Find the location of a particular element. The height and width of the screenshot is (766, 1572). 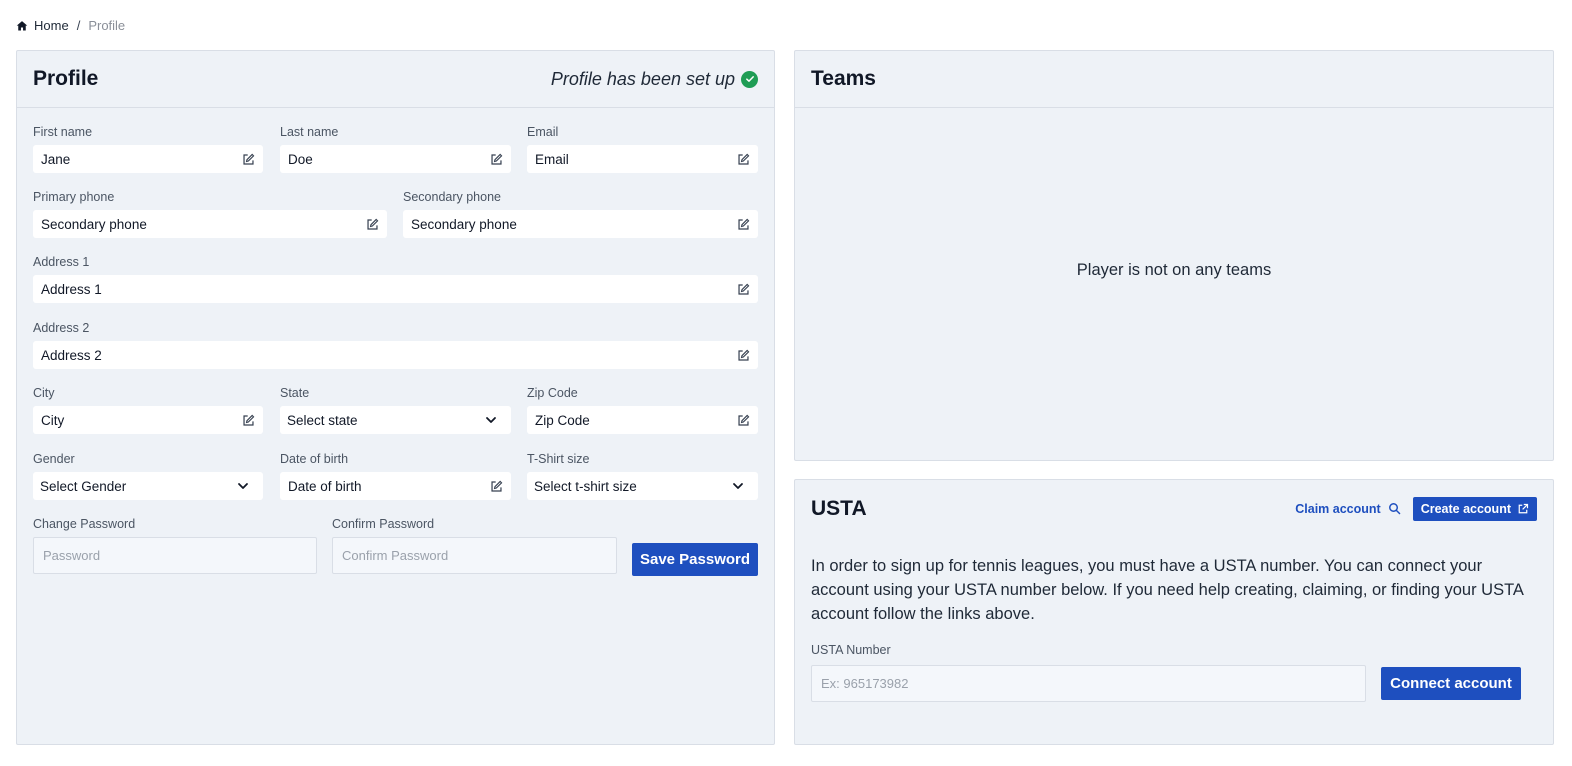

primary-phone-label: Primary phone is located at coordinates (74, 197).